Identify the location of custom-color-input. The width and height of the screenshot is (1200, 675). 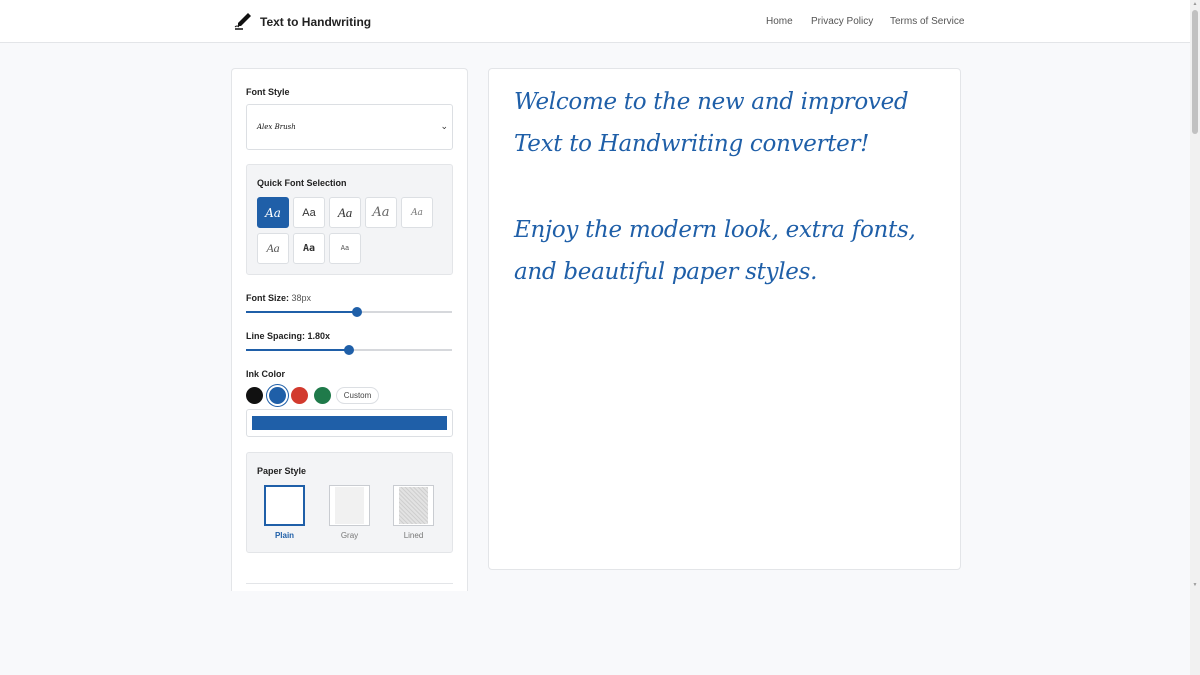
(349, 423).